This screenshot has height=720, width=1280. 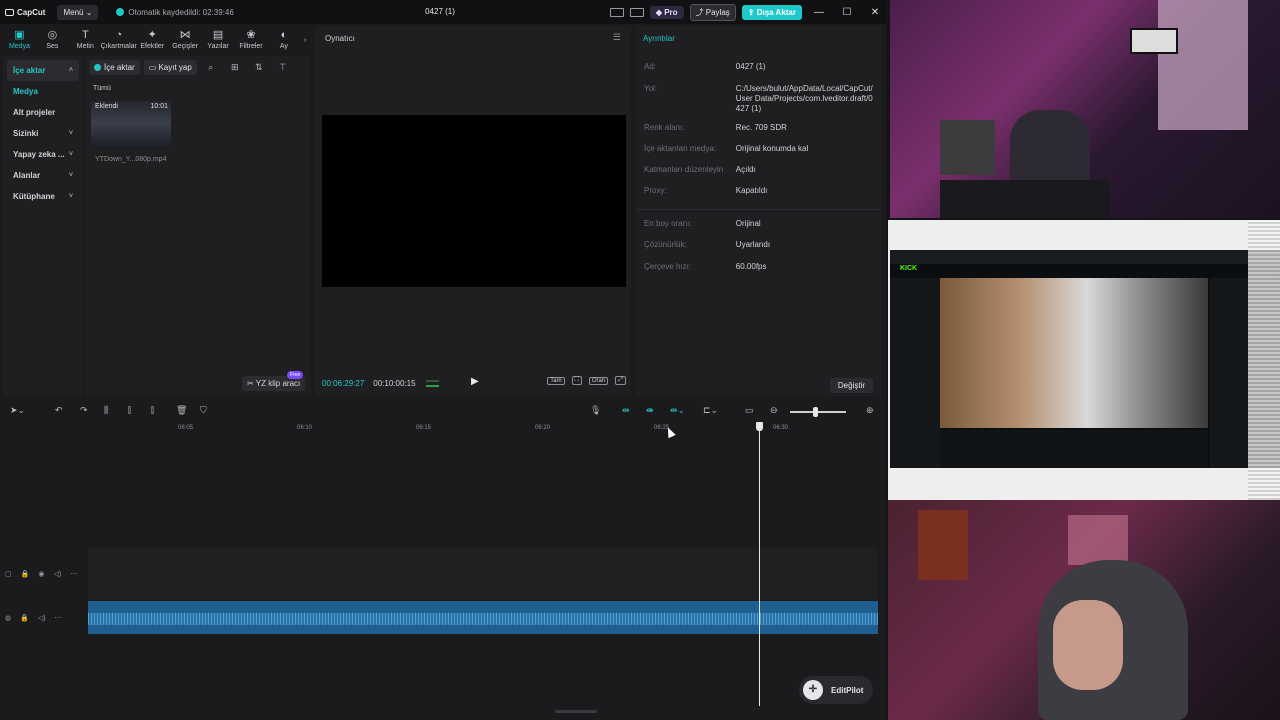 I want to click on sidebar-item-import: İçe aktar ˄, so click(x=43, y=70).